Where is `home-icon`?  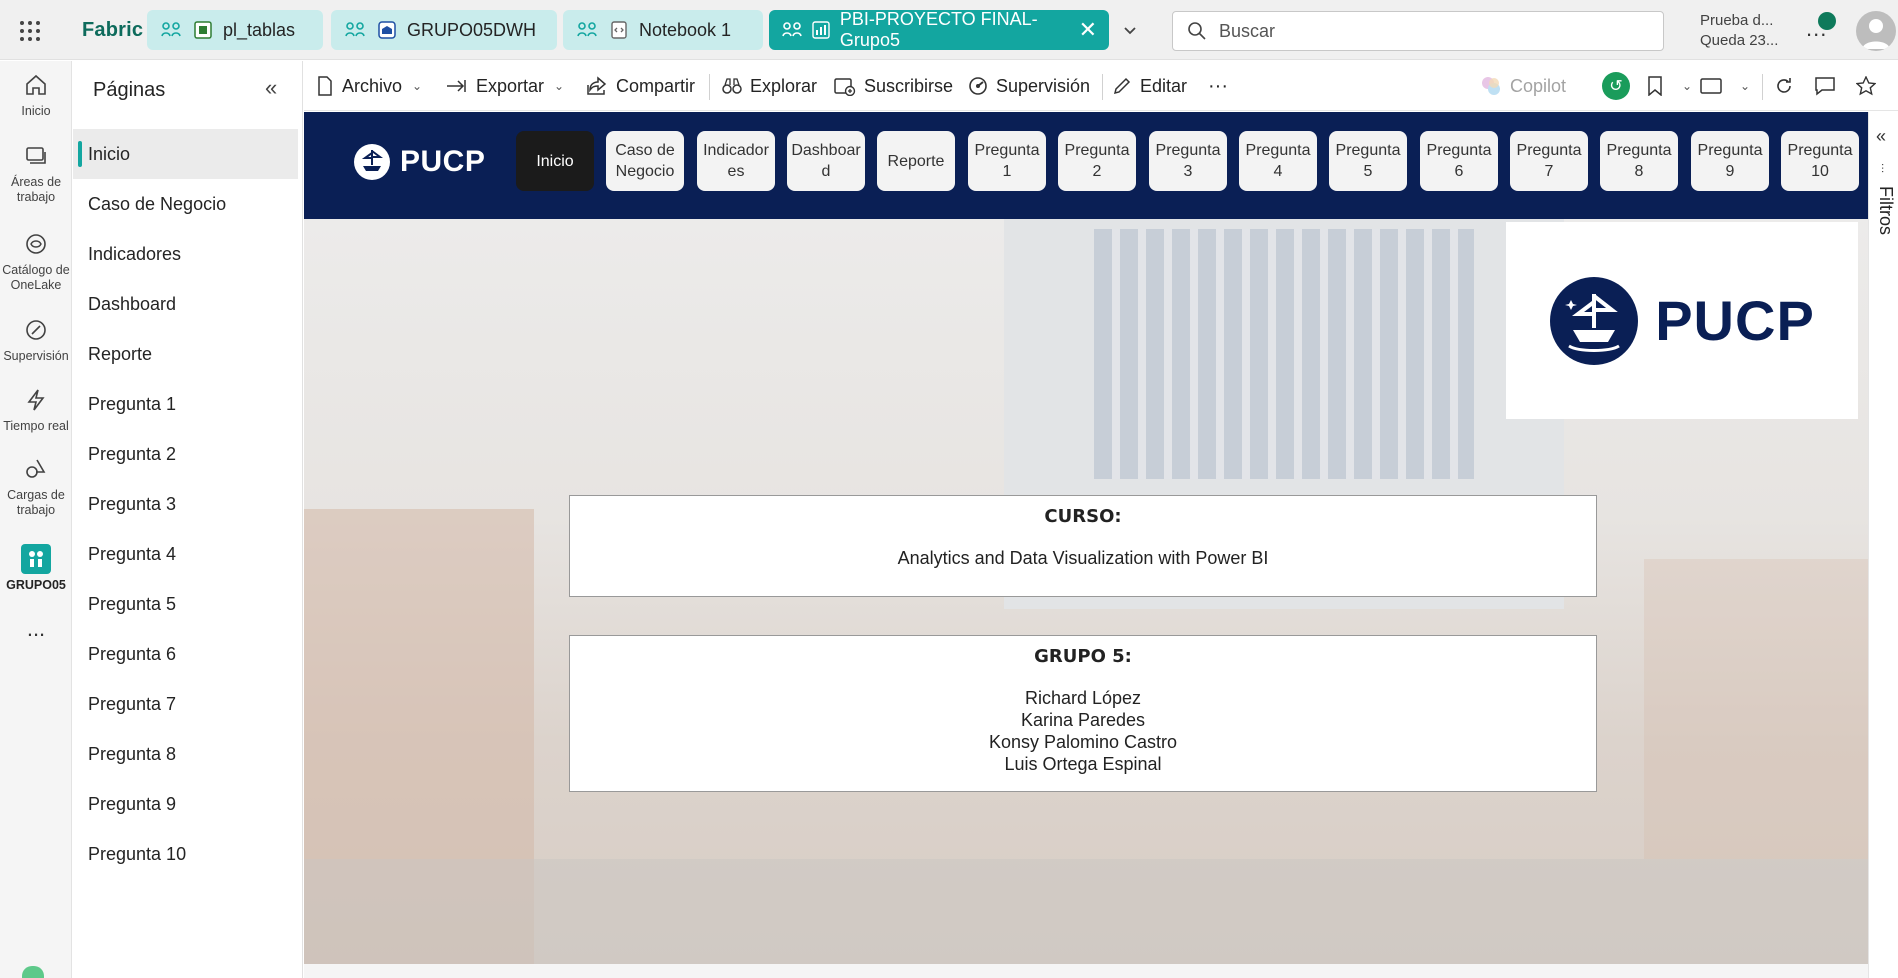
home-icon is located at coordinates (36, 85).